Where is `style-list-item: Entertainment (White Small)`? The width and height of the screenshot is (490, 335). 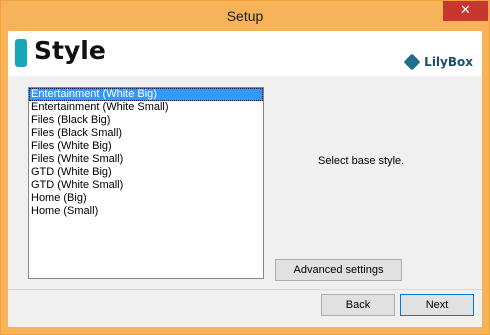 style-list-item: Entertainment (White Small) is located at coordinates (146, 107).